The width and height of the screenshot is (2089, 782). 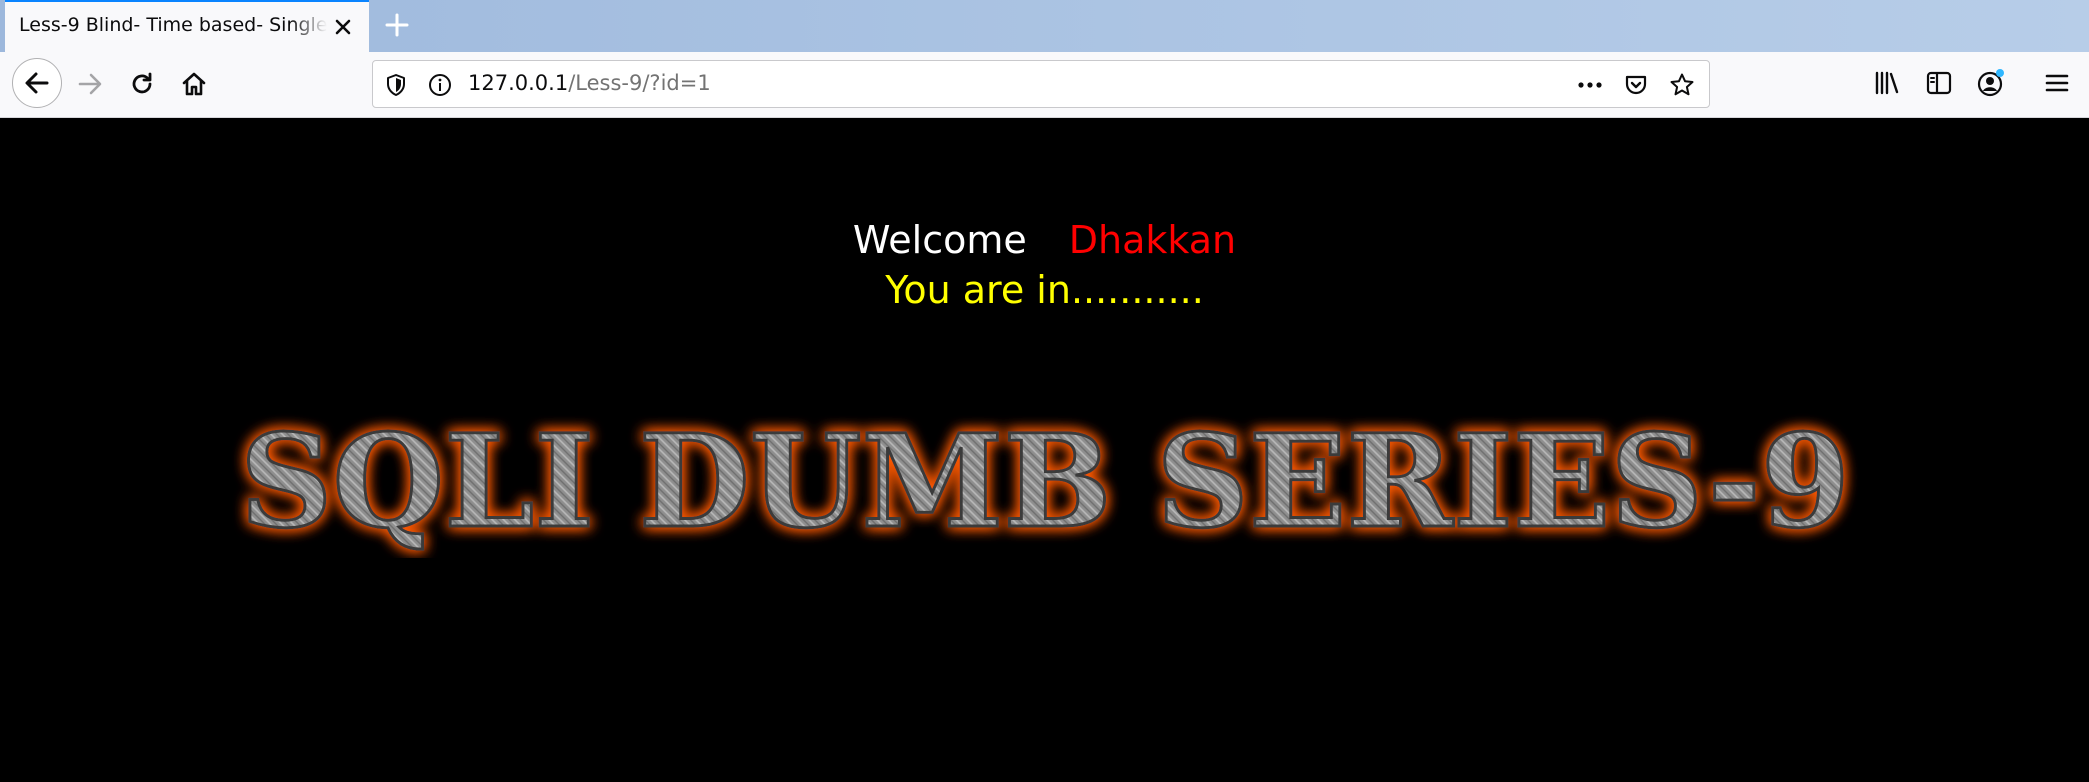 I want to click on welcome-text: Welcome, so click(x=939, y=240).